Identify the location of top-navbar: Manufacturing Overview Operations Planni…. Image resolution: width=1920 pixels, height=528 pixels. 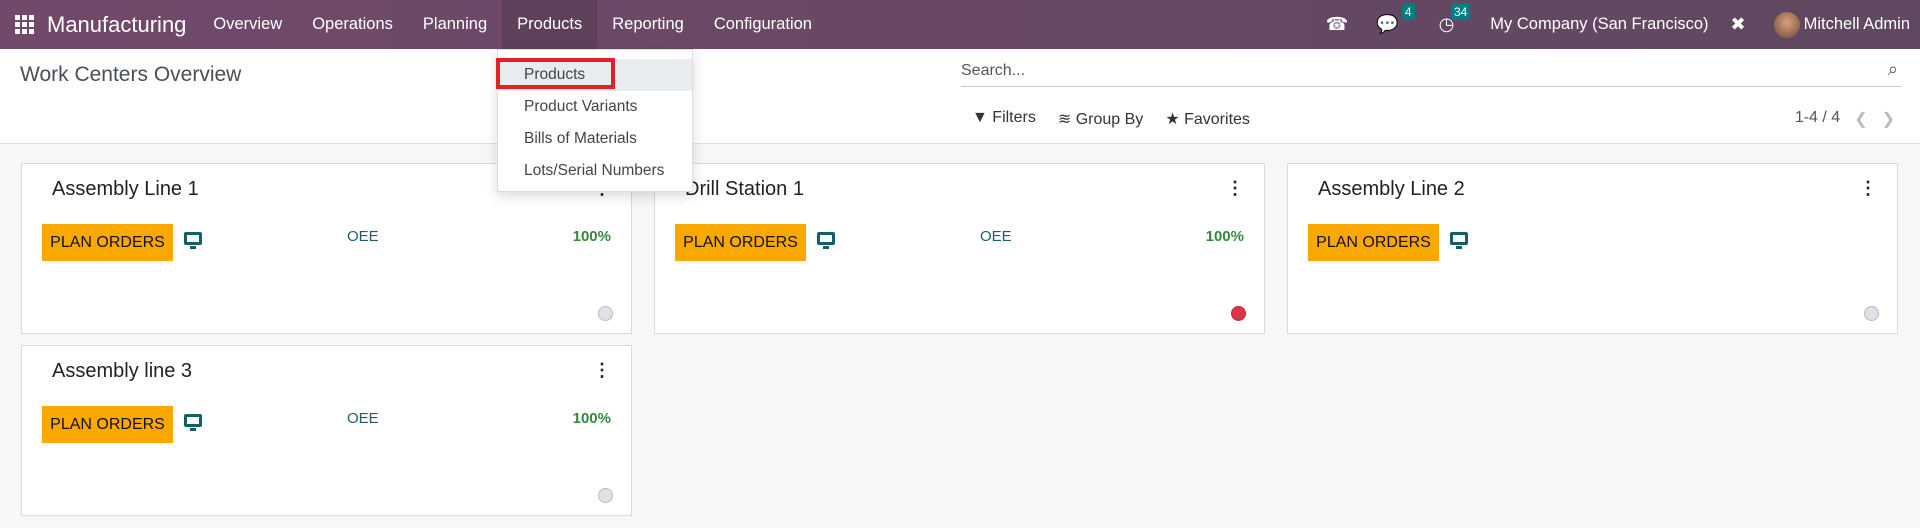
(960, 24).